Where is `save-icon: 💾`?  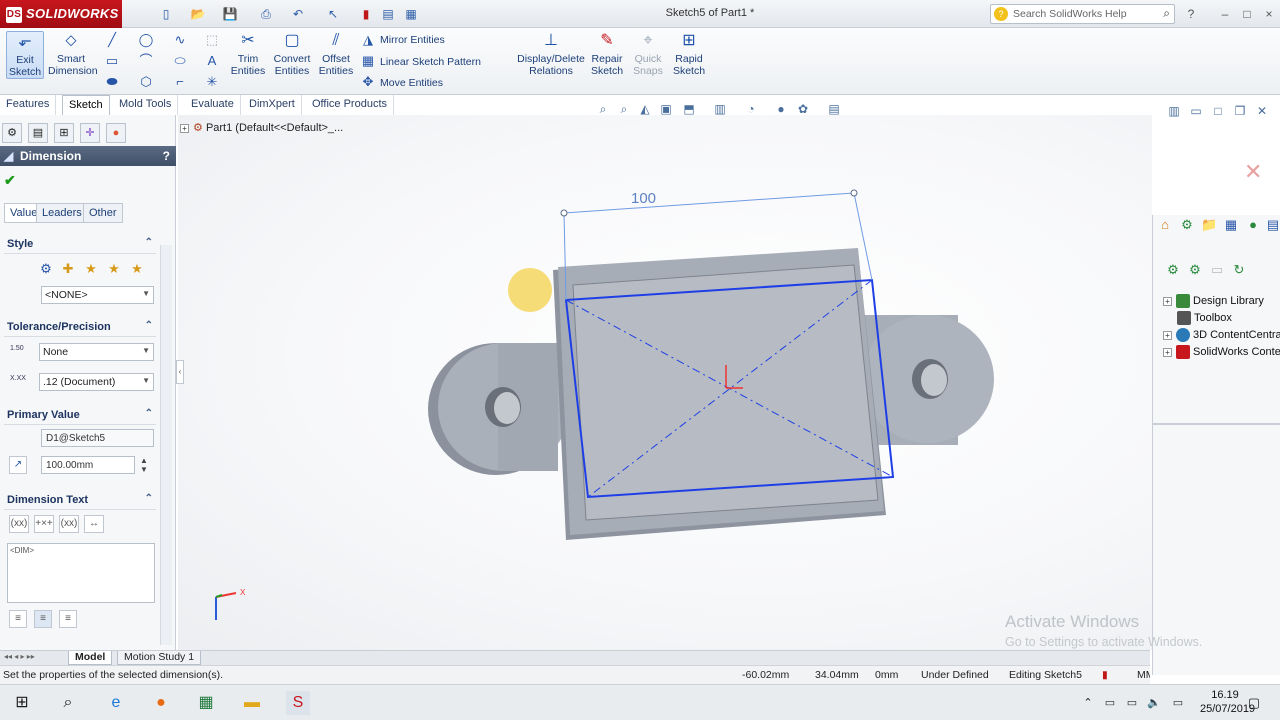
save-icon: 💾 is located at coordinates (230, 14).